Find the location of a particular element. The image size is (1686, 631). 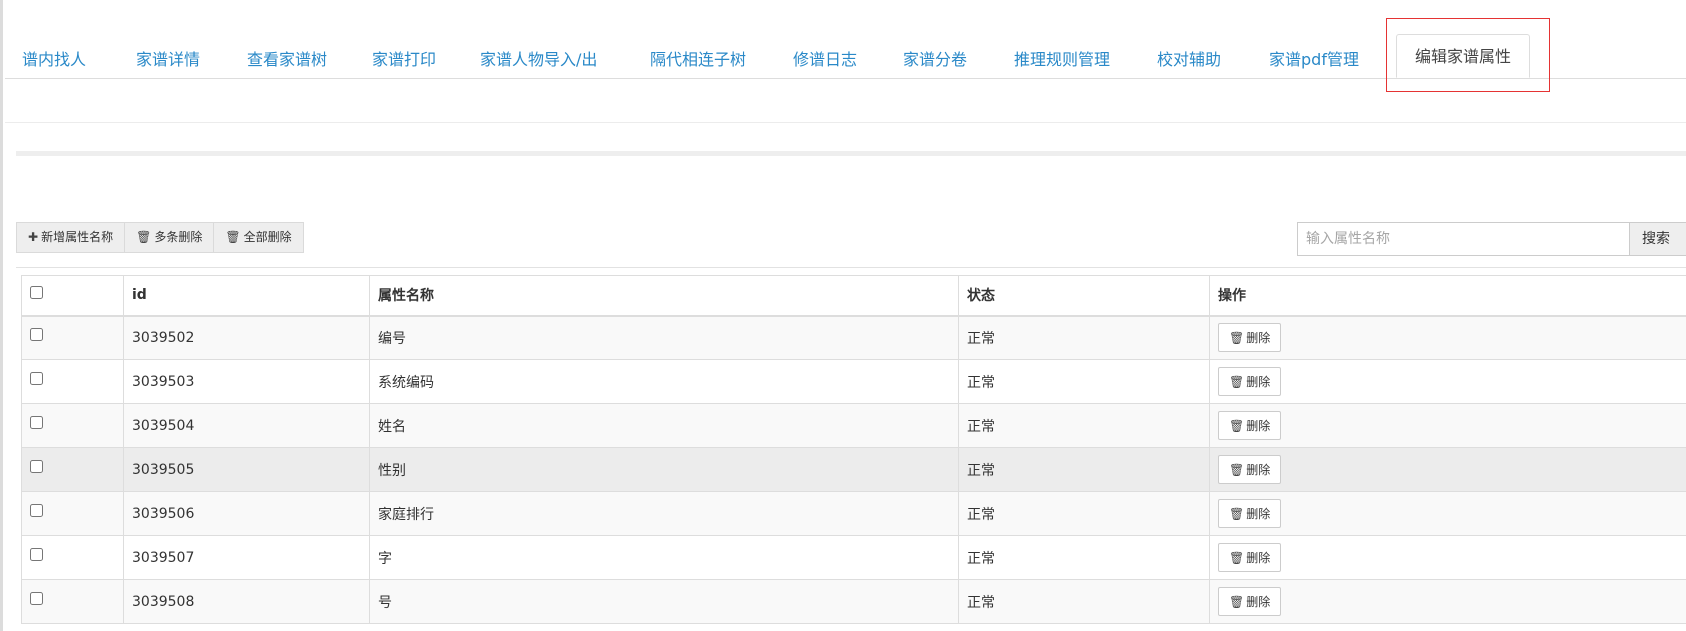

cell-id: 3039504 is located at coordinates (246, 425).